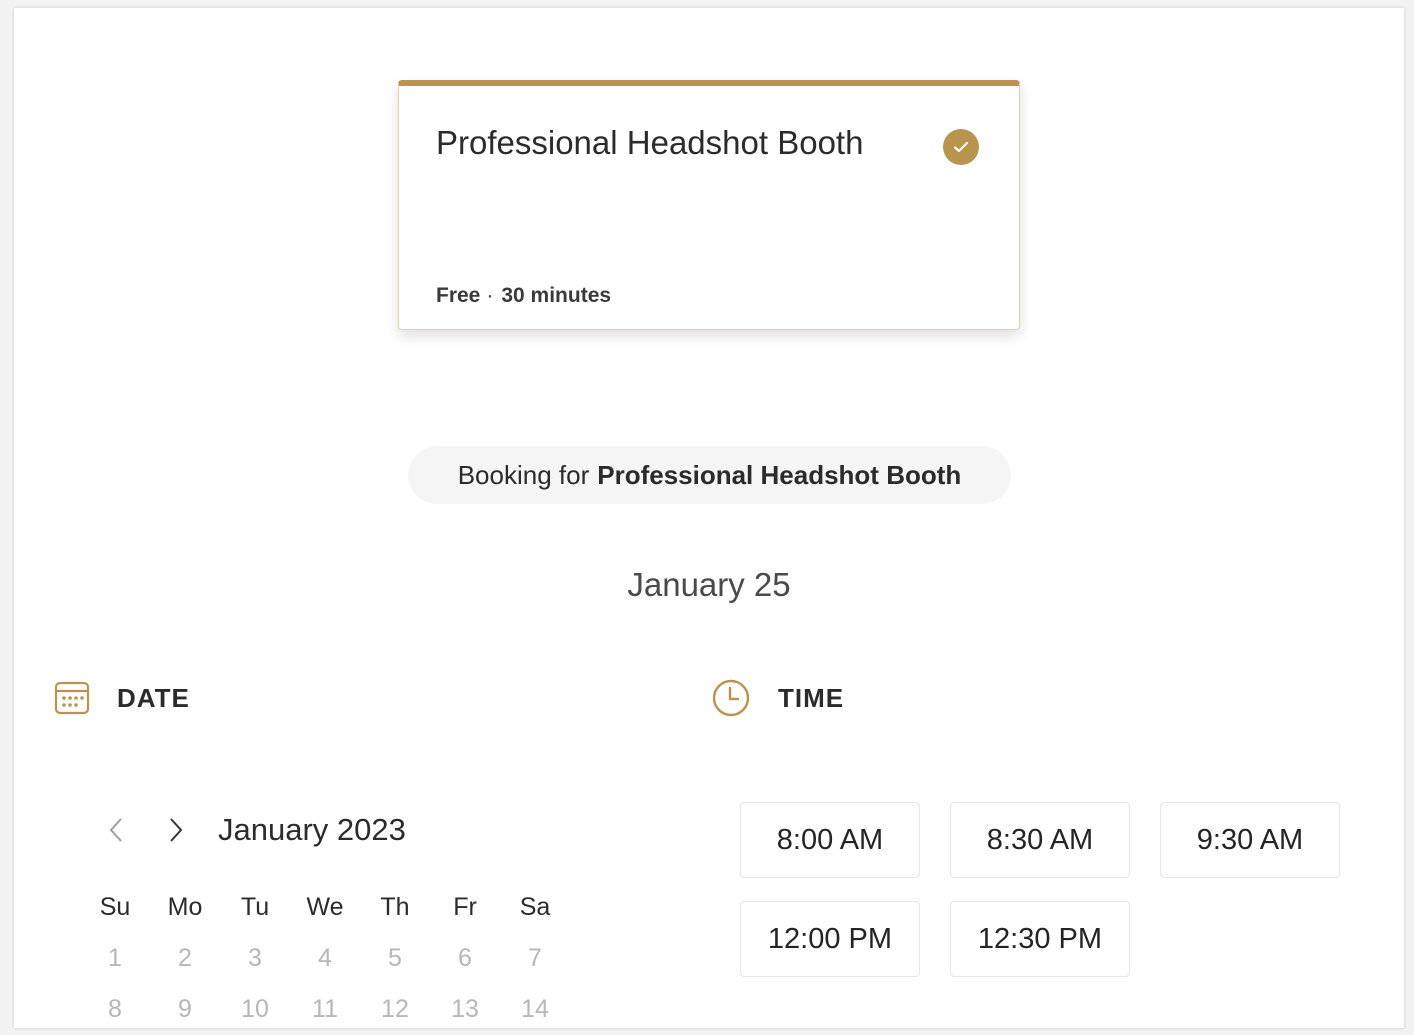 This screenshot has width=1414, height=1035. Describe the element at coordinates (961, 147) in the screenshot. I see `check-icon` at that location.